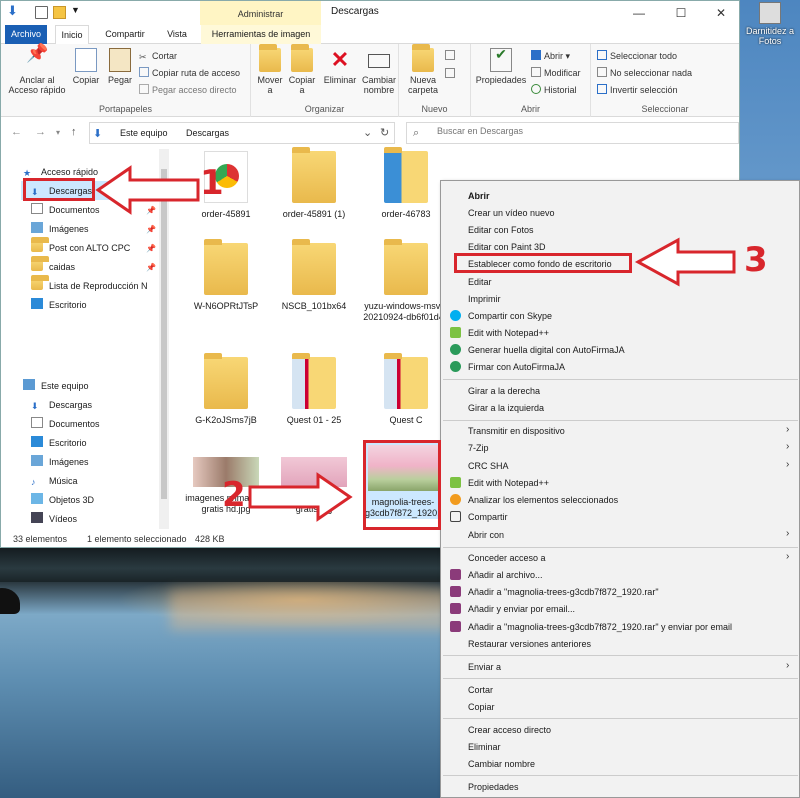 The image size is (800, 798). Describe the element at coordinates (234, 495) in the screenshot. I see `annotation-number-2: 2` at that location.